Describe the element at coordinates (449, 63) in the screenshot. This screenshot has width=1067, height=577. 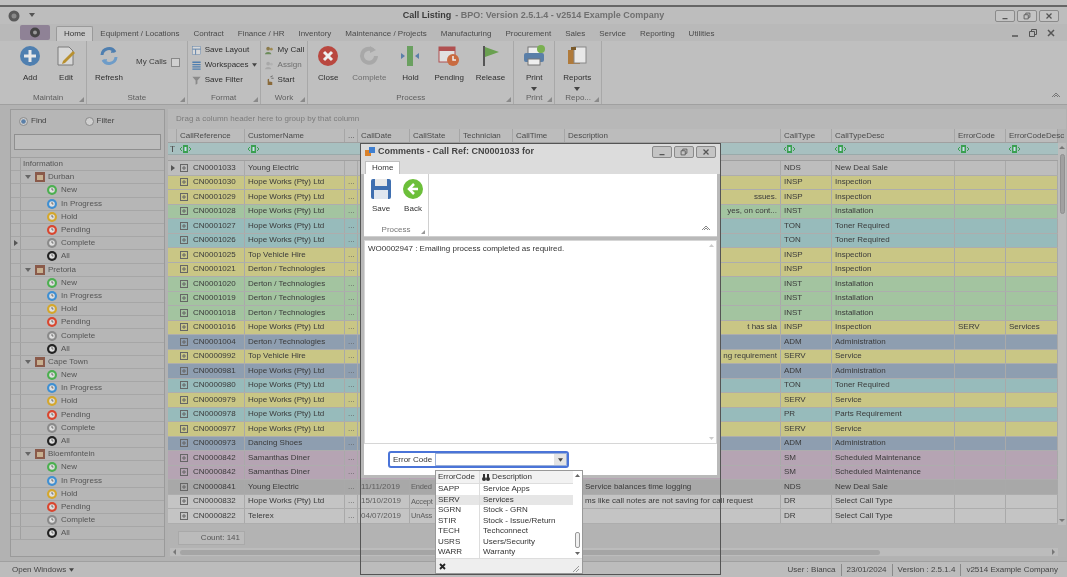
I see `ribbon-button: Pending` at that location.